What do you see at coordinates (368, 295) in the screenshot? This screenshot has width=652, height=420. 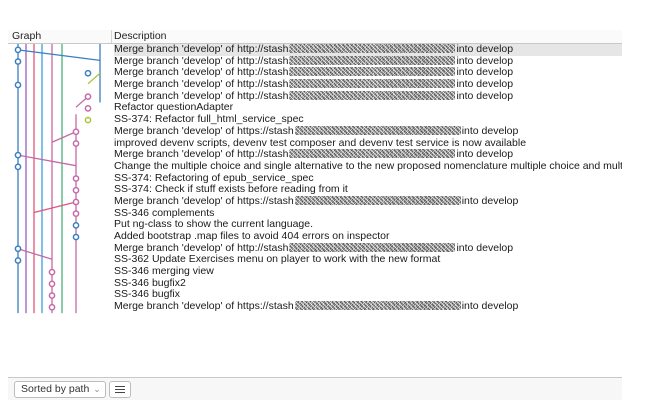 I see `commit-row: SS-346 bugfix` at bounding box center [368, 295].